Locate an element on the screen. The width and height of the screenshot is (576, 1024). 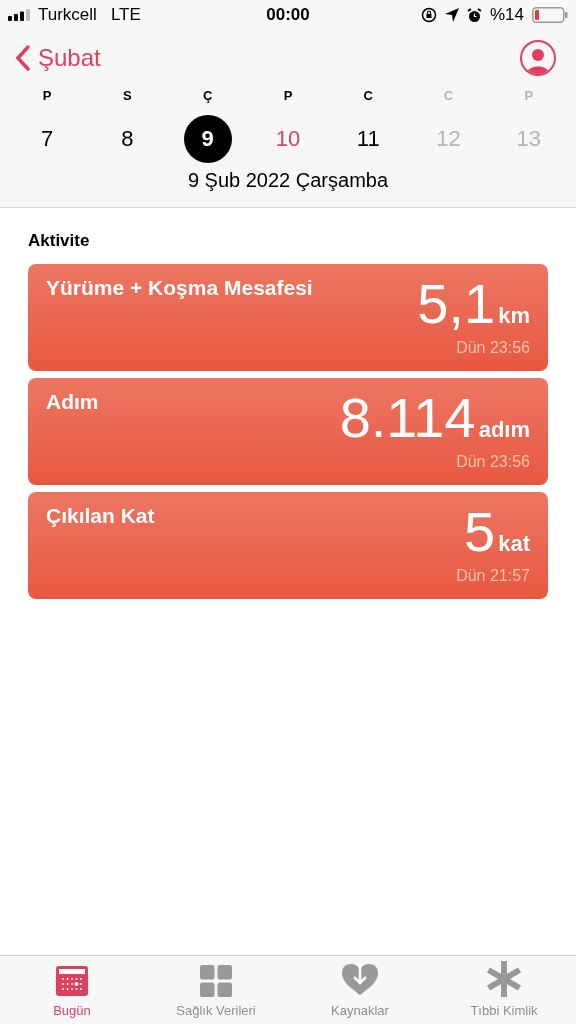
tab-button: Kaynaklar is located at coordinates (360, 990).